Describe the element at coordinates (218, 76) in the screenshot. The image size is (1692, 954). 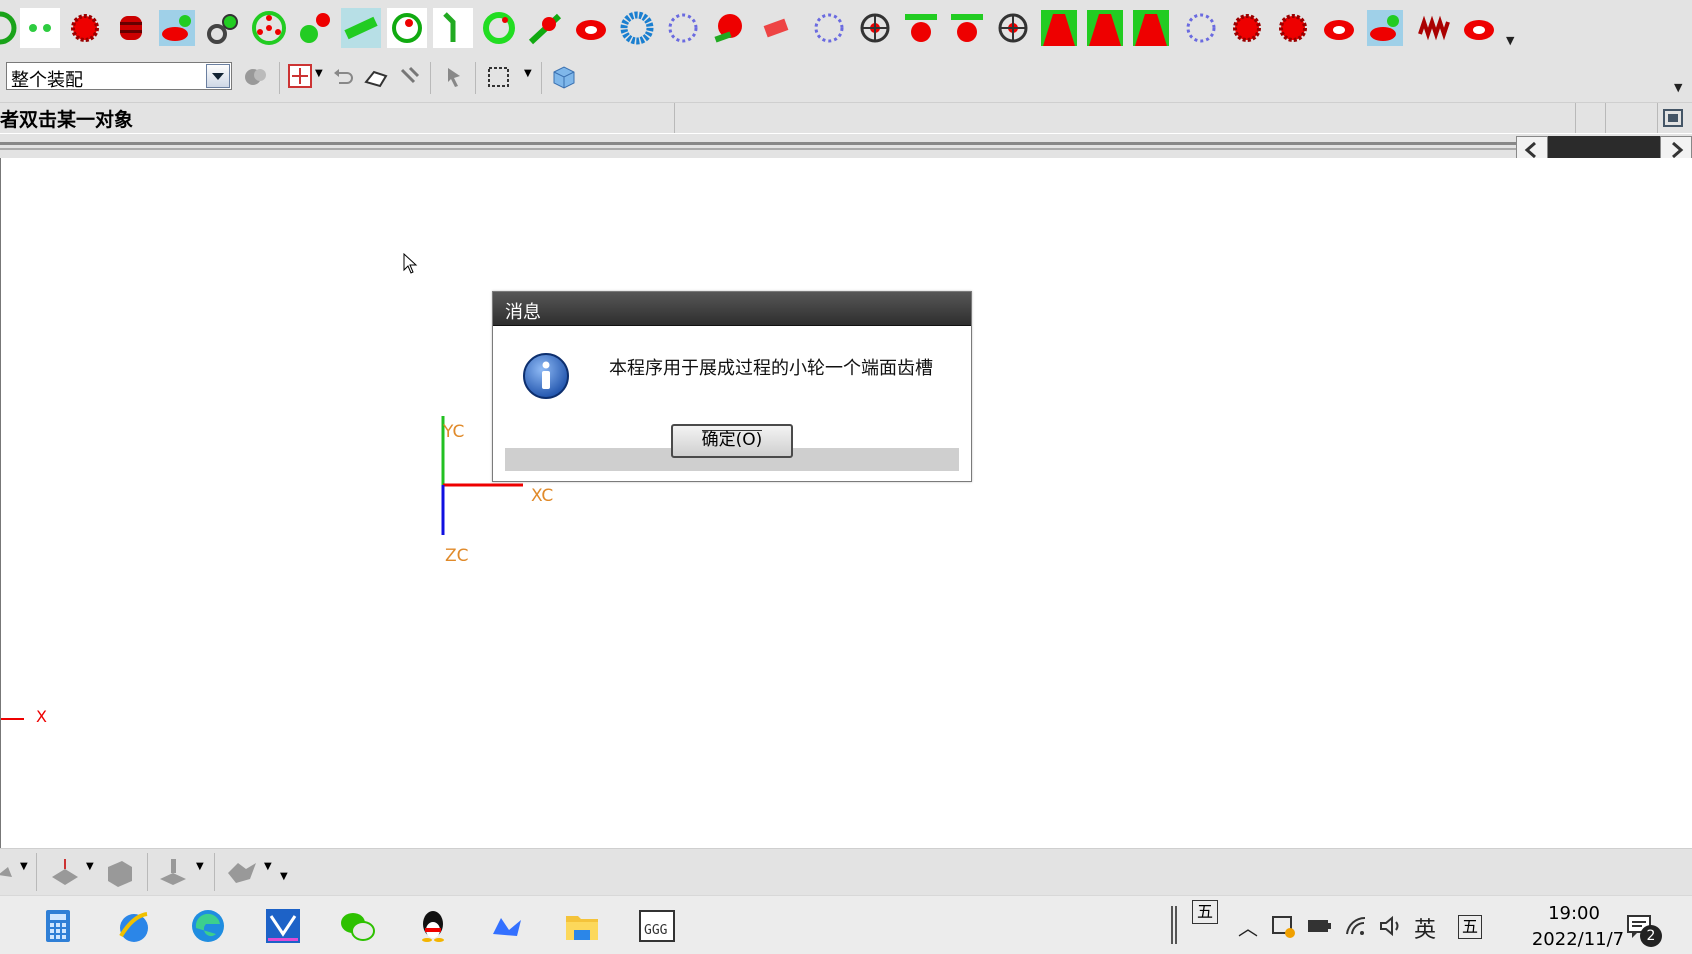
I see `chevron-down-icon` at that location.